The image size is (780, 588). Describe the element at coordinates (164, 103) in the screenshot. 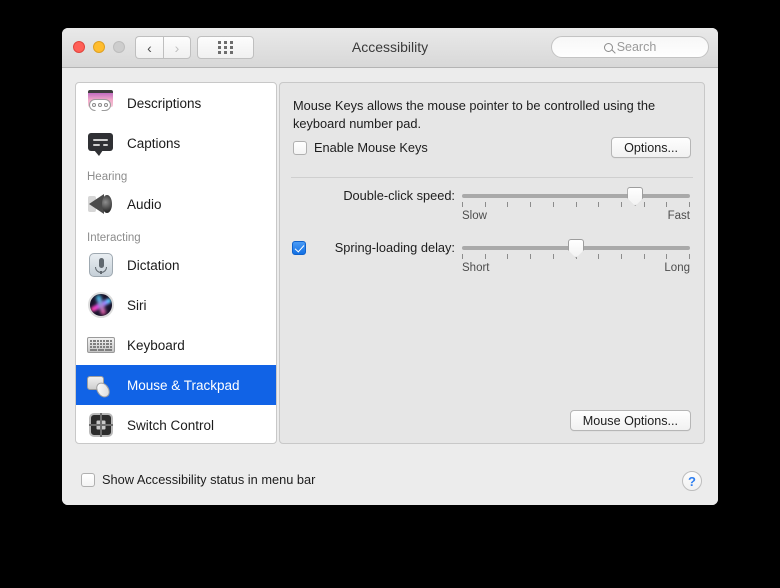

I see `sidebar-item-label: Descriptions` at that location.